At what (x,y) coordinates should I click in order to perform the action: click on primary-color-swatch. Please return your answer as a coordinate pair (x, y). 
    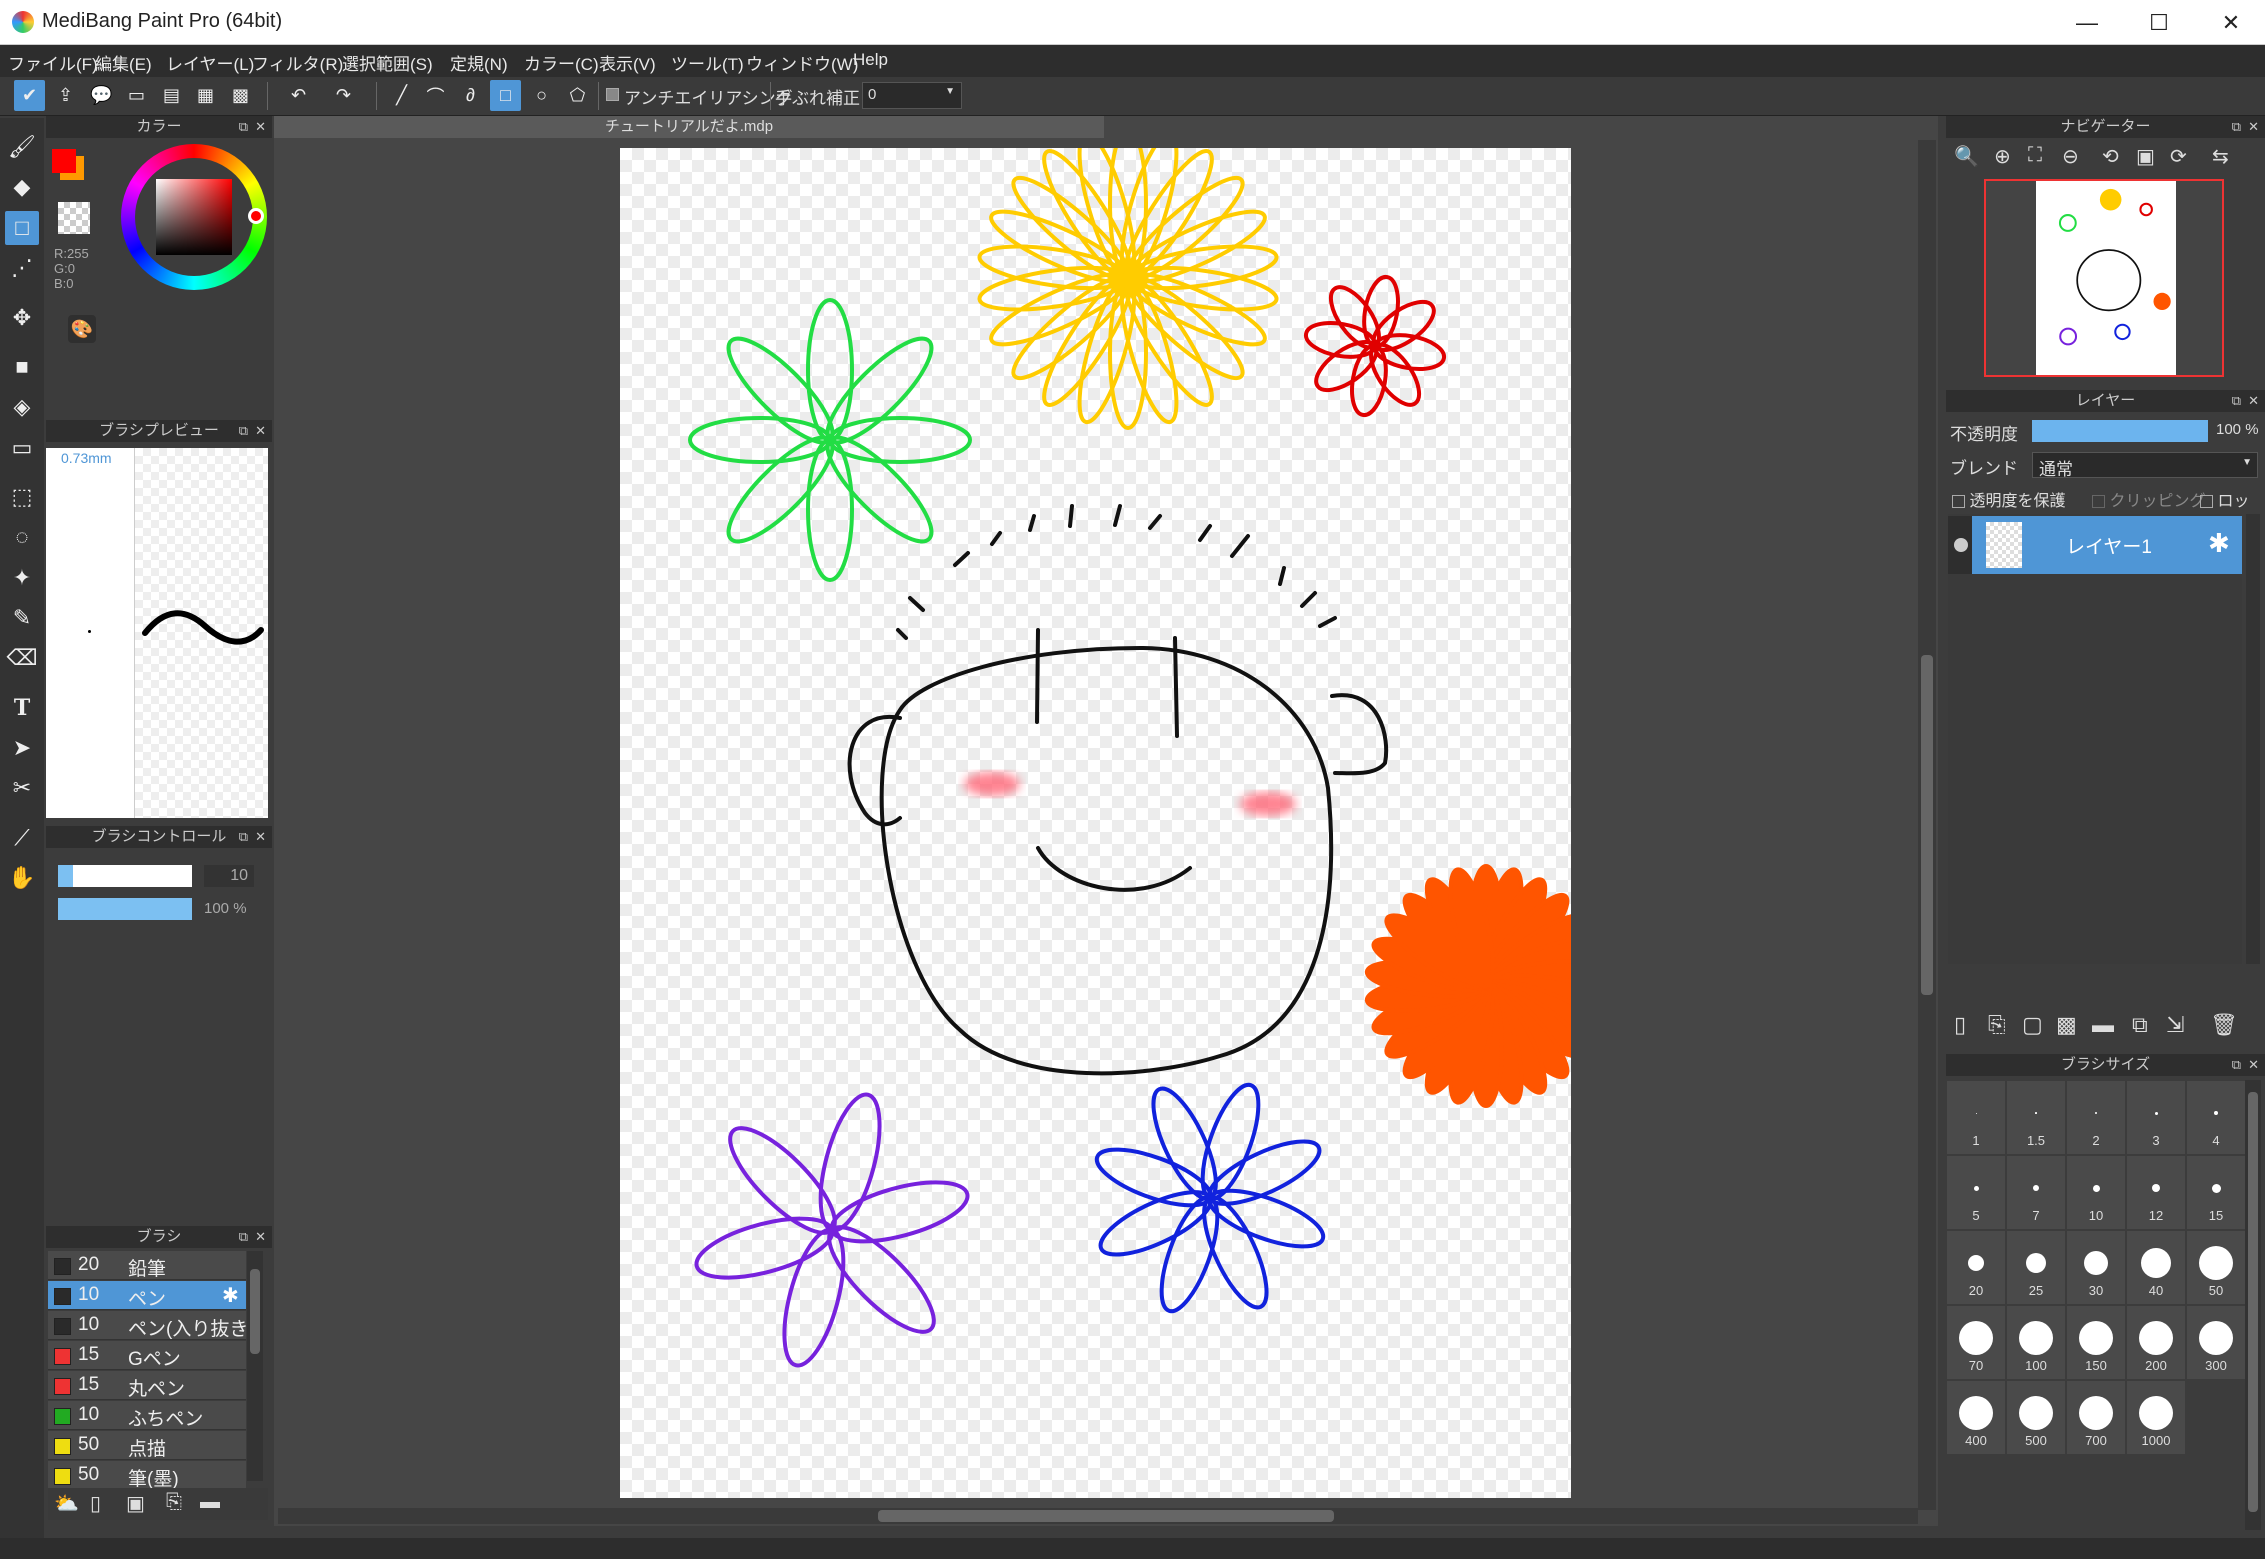
    Looking at the image, I should click on (64, 161).